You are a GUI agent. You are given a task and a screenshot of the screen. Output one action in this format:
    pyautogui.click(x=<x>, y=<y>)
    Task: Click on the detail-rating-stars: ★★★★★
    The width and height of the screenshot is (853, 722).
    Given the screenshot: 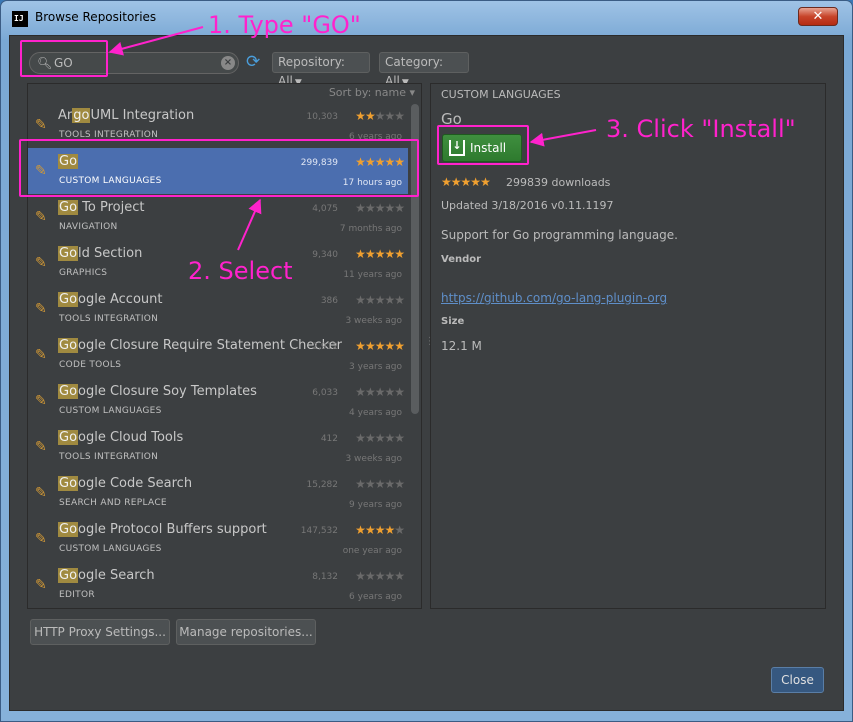 What is the action you would take?
    pyautogui.click(x=466, y=182)
    